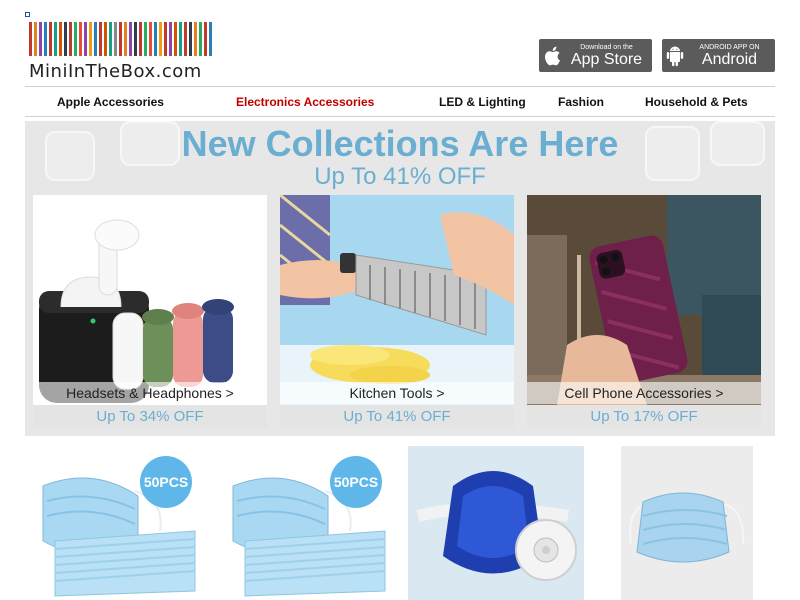 Image resolution: width=800 pixels, height=600 pixels. I want to click on kitchen-tools-discount: Up To 41% OFF, so click(397, 416).